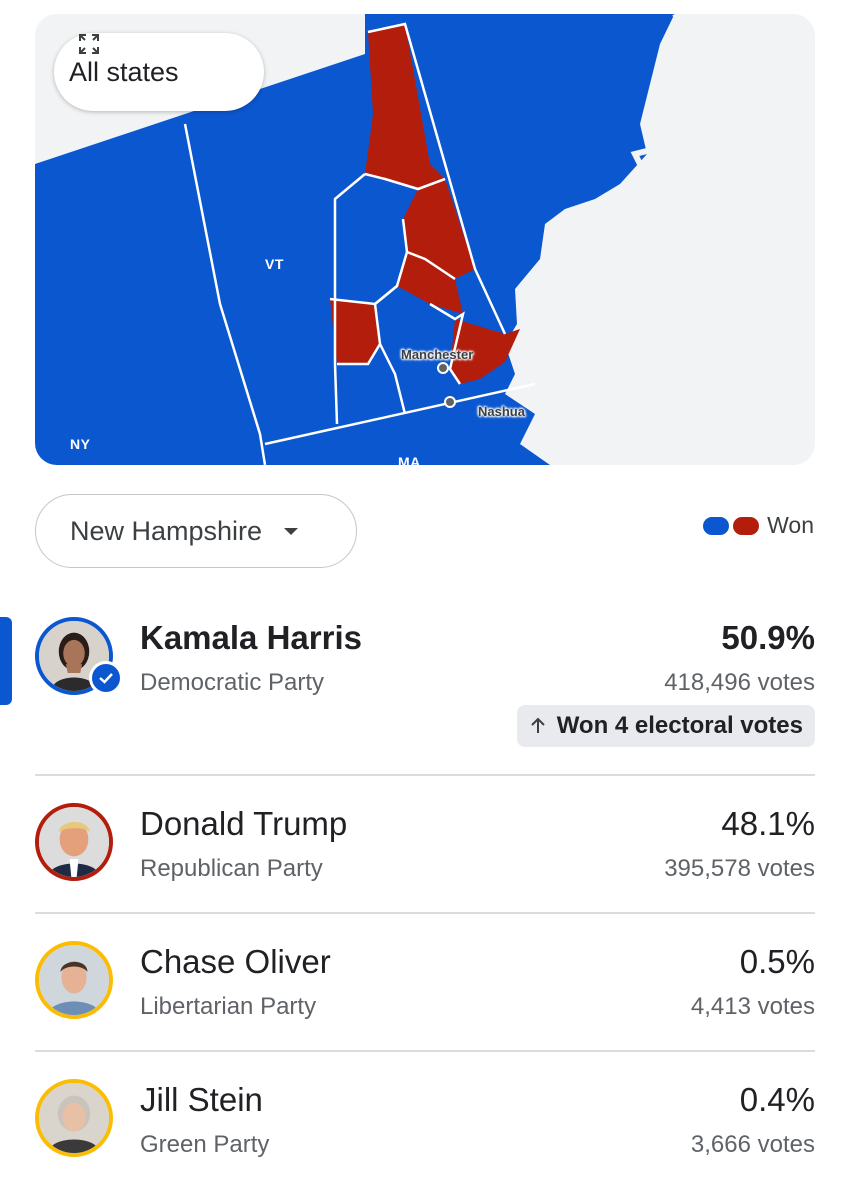 The height and width of the screenshot is (1200, 850). I want to click on candidate-percent: 48.1%, so click(768, 823).